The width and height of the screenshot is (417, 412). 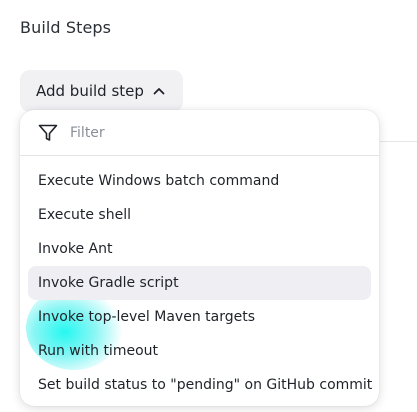 What do you see at coordinates (159, 91) in the screenshot?
I see `chevron-up-icon` at bounding box center [159, 91].